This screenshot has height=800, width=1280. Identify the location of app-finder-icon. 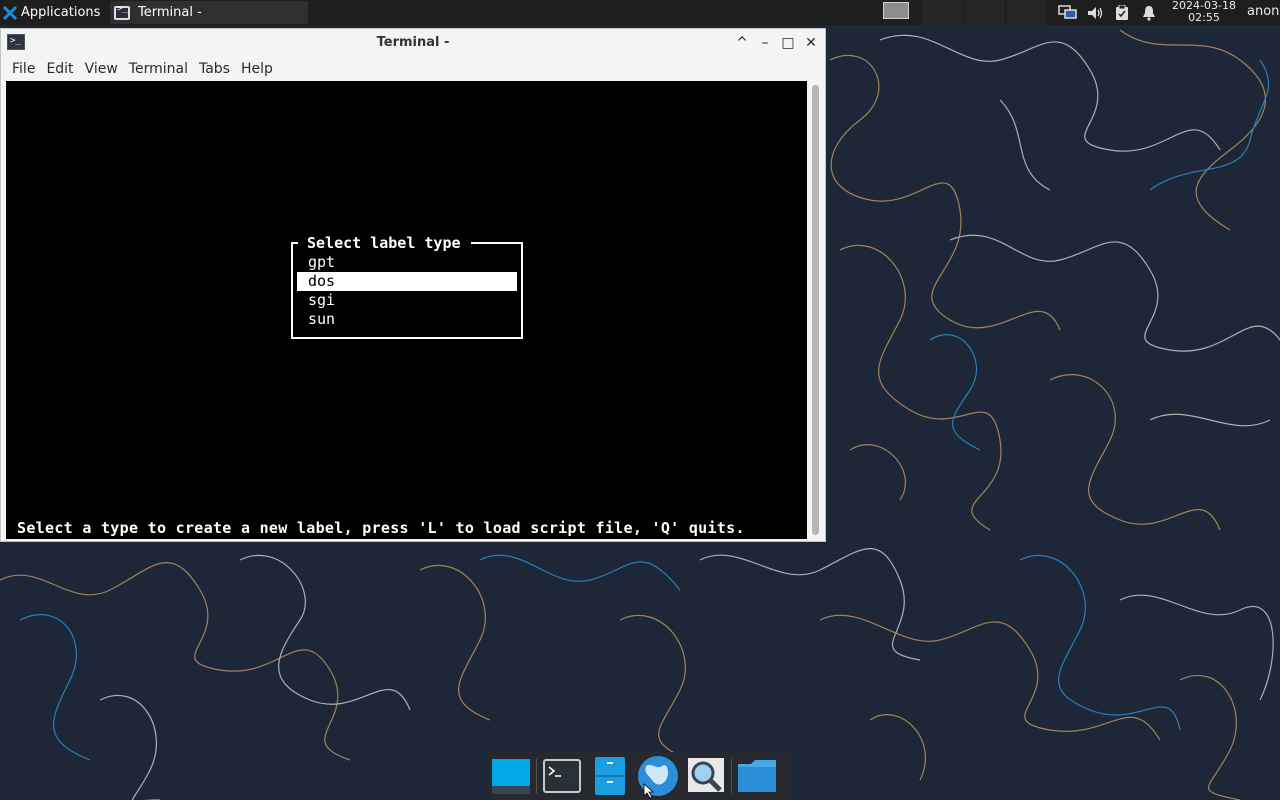
(706, 775).